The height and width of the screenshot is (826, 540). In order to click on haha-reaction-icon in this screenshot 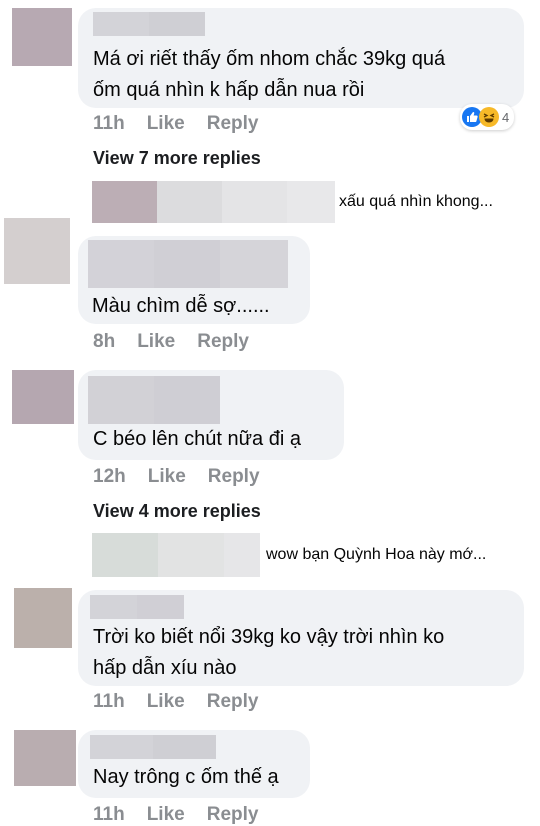, I will do `click(489, 117)`.